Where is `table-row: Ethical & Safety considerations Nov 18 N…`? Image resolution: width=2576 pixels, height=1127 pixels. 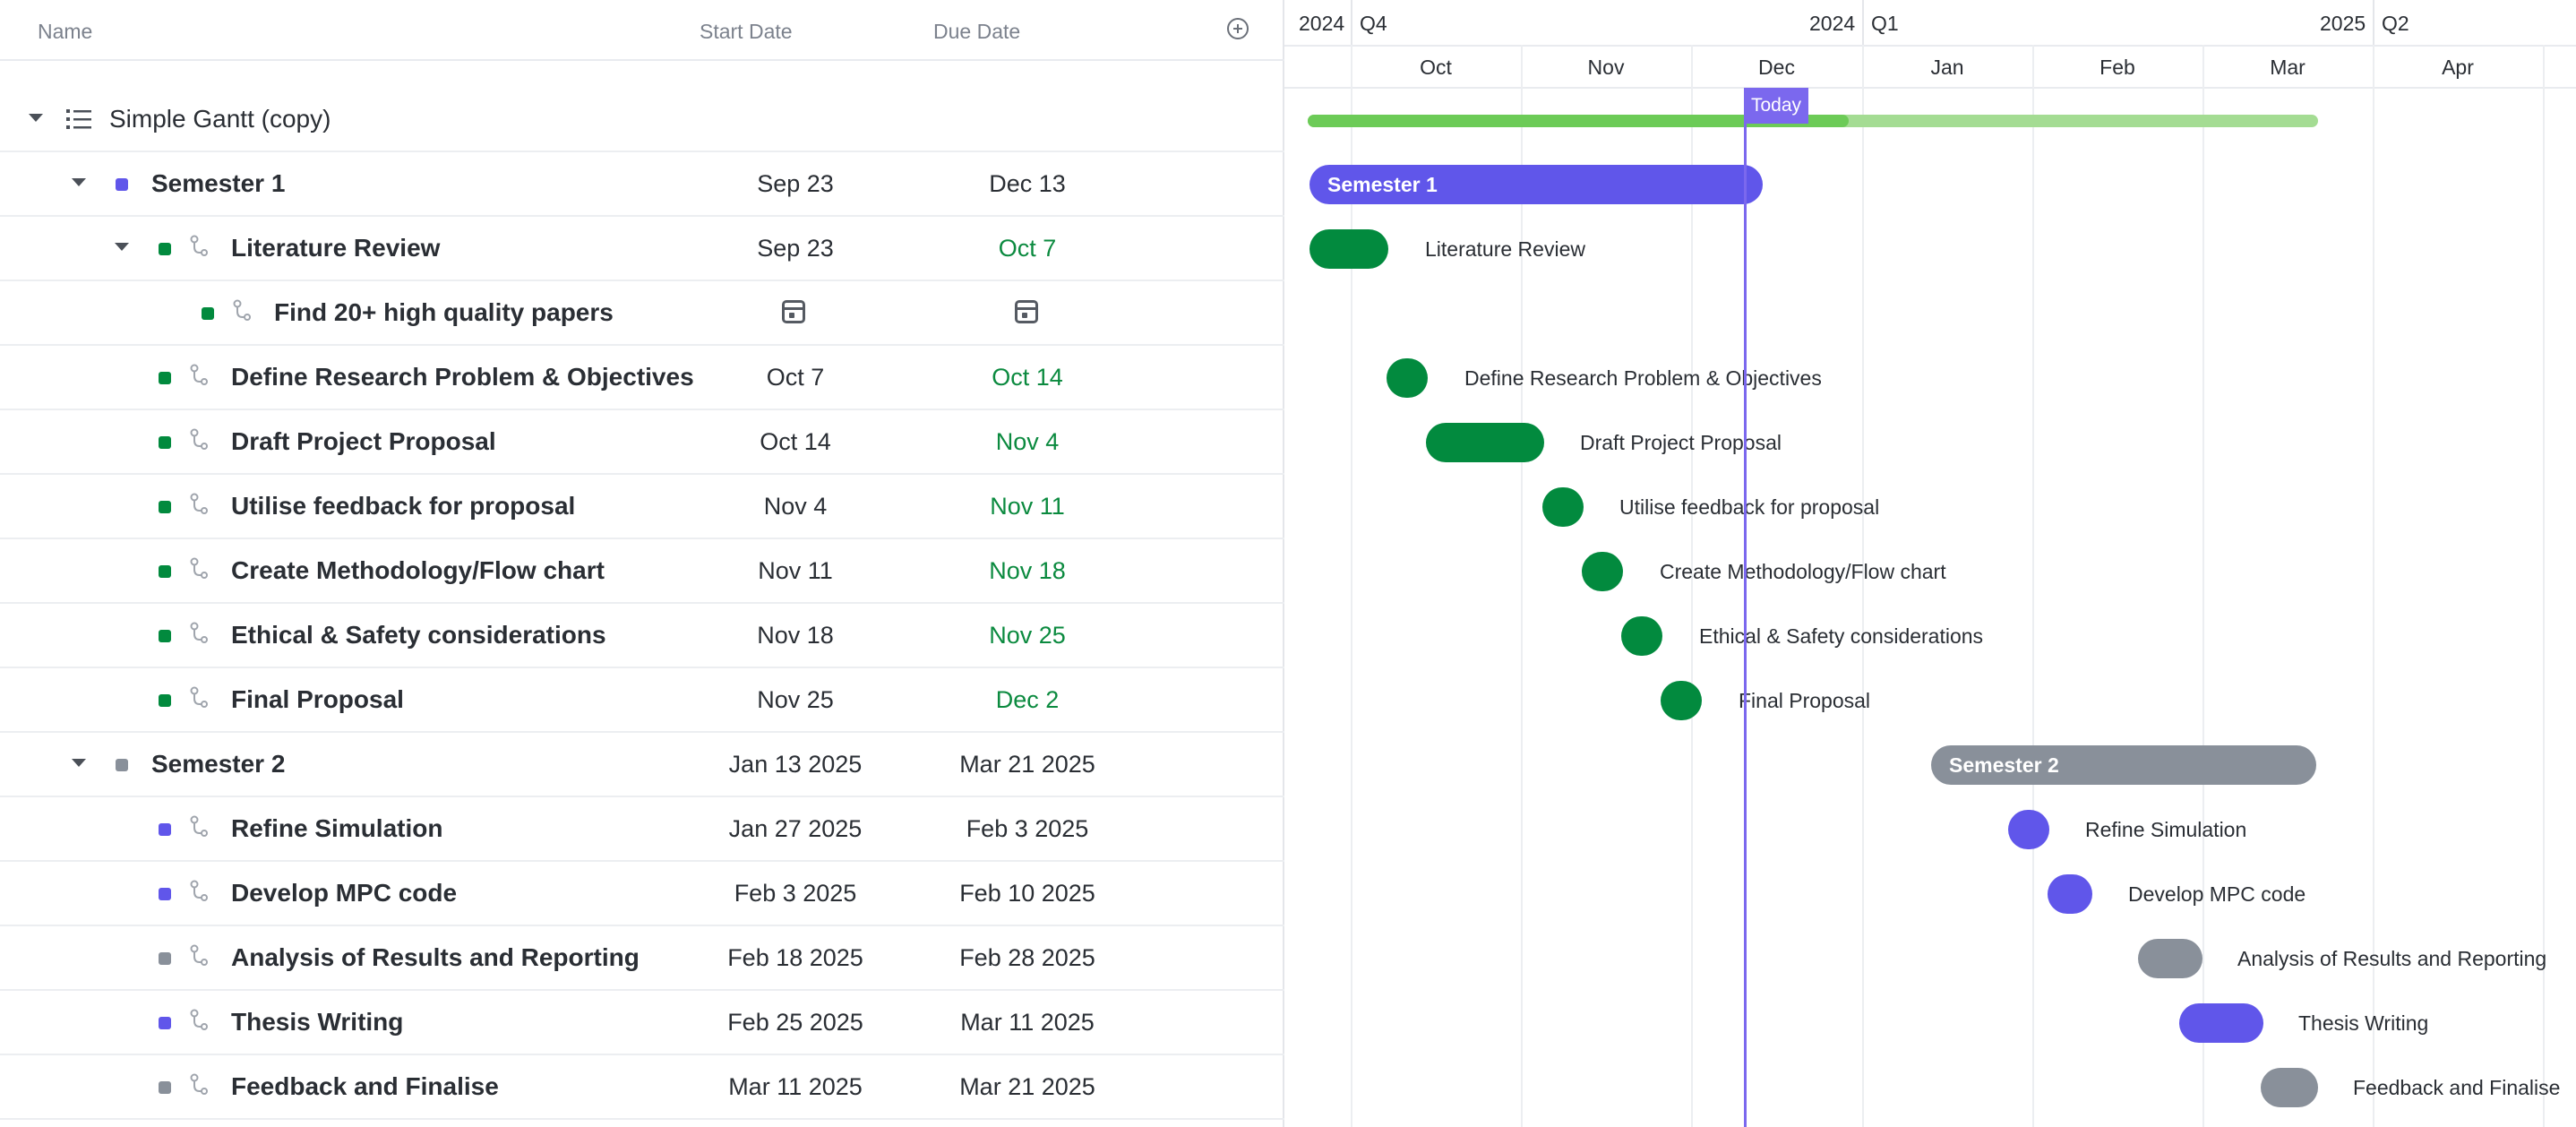
table-row: Ethical & Safety considerations Nov 18 N… is located at coordinates (642, 636).